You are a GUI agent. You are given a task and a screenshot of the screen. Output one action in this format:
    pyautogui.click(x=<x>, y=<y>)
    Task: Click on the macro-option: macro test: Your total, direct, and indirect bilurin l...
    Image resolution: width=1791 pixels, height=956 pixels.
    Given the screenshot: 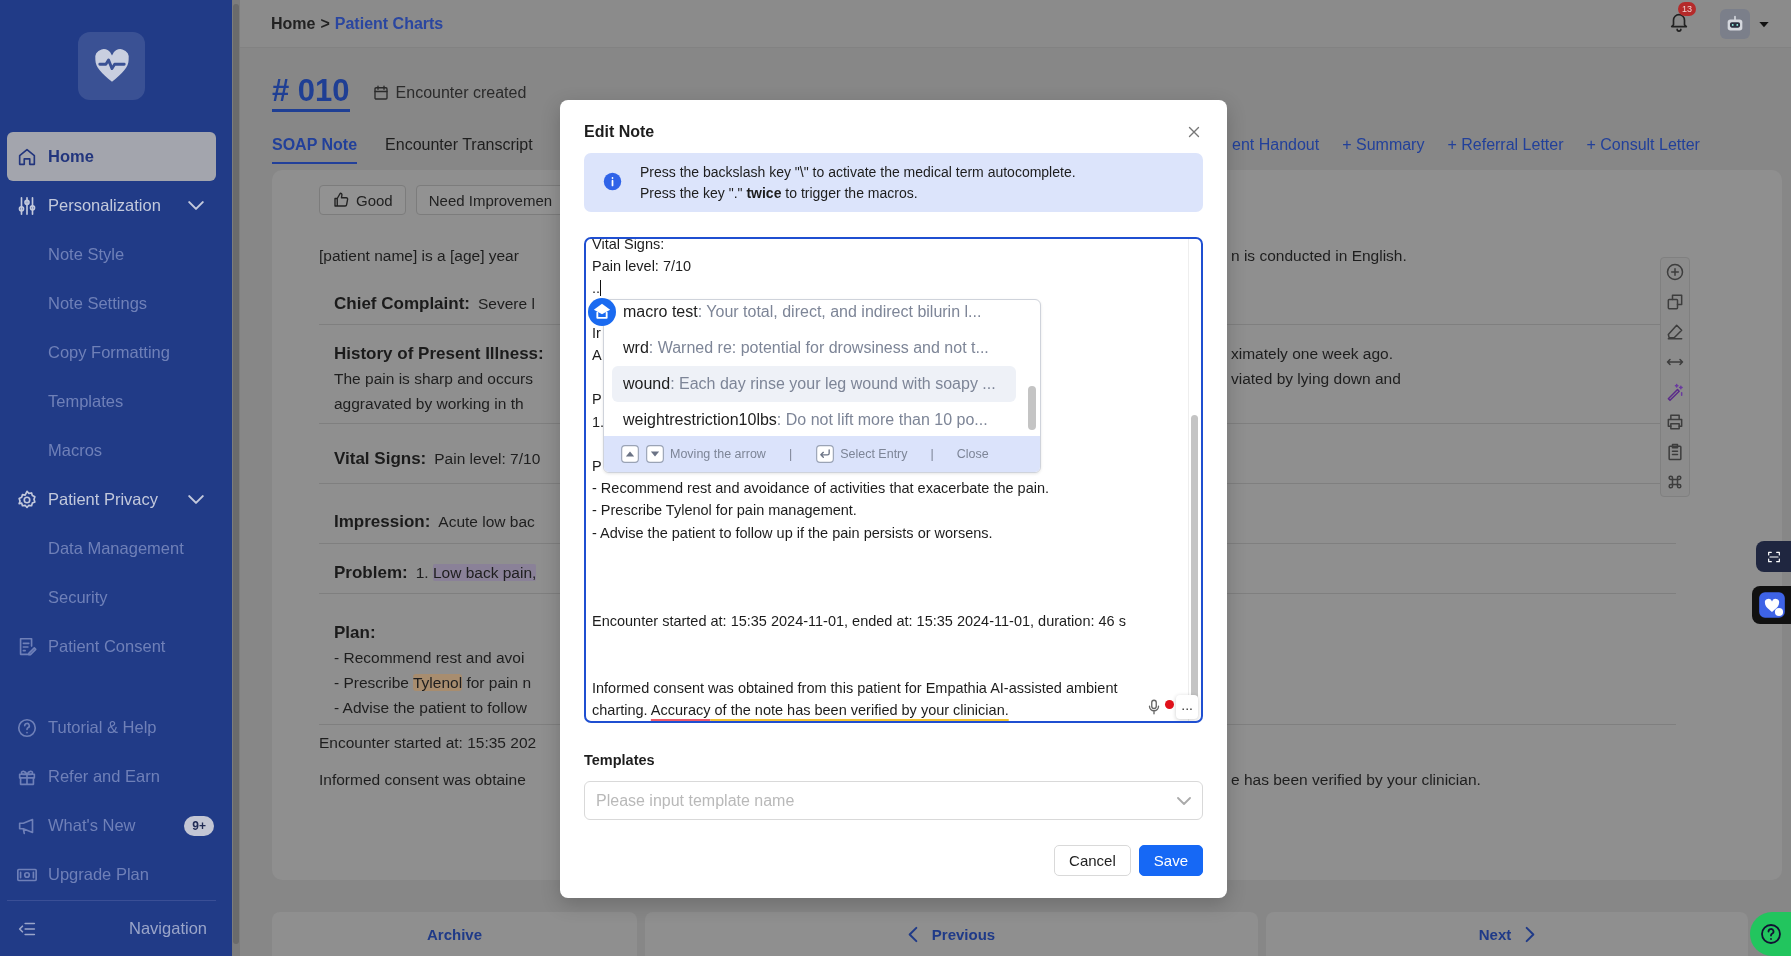 What is the action you would take?
    pyautogui.click(x=814, y=315)
    